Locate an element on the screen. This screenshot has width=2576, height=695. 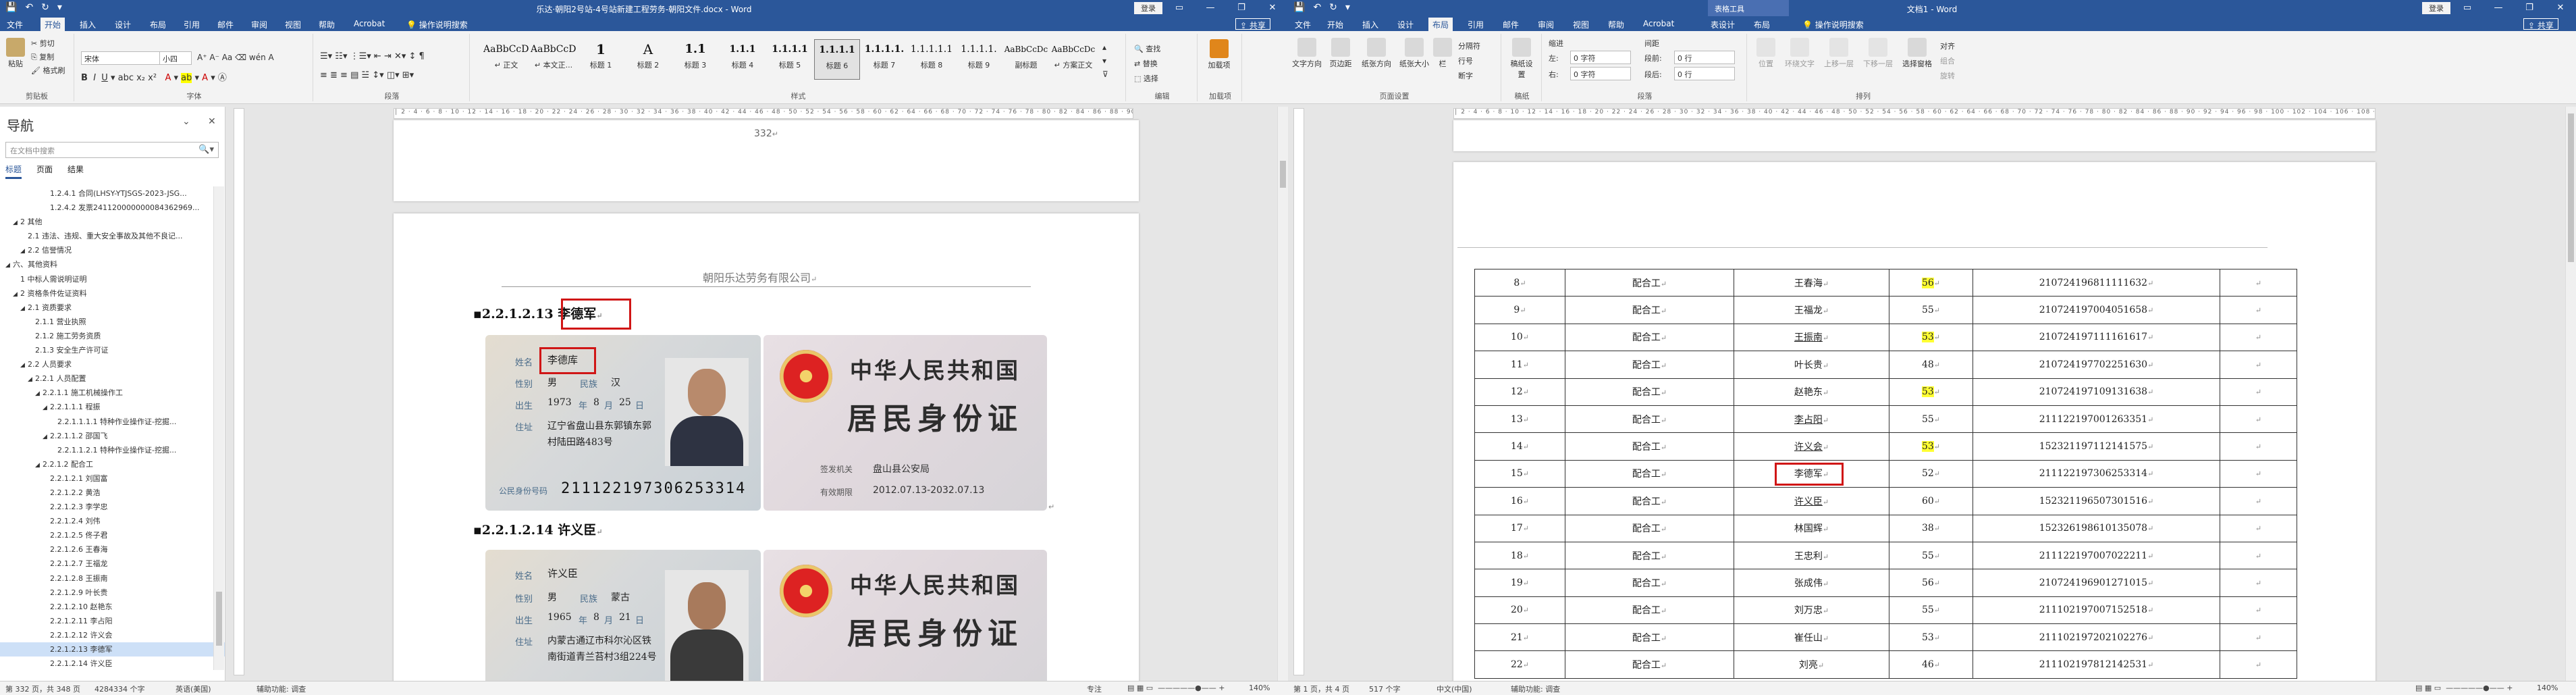
cell-number: 16↵ is located at coordinates (1519, 501).